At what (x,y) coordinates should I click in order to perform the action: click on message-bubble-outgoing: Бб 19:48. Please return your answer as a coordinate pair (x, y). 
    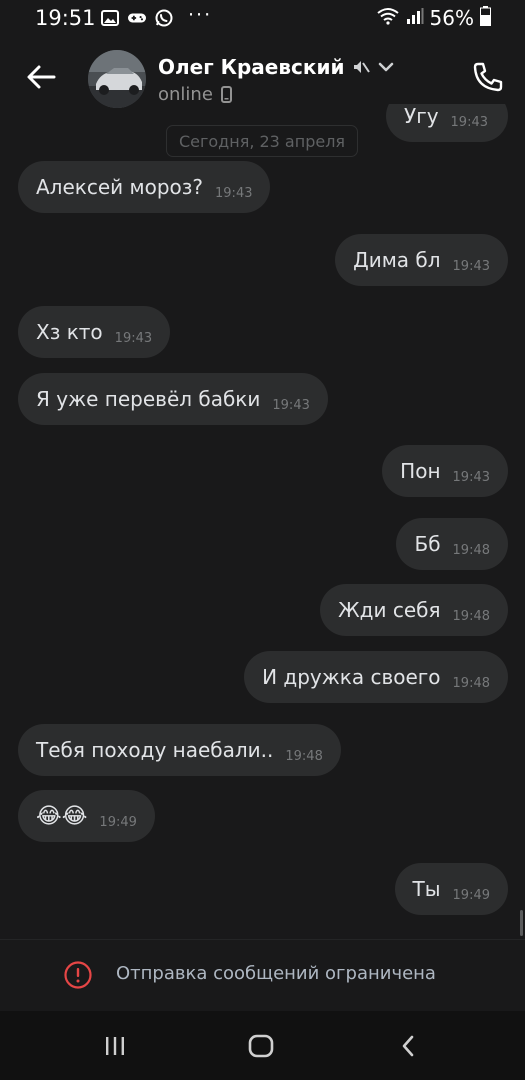
    Looking at the image, I should click on (452, 544).